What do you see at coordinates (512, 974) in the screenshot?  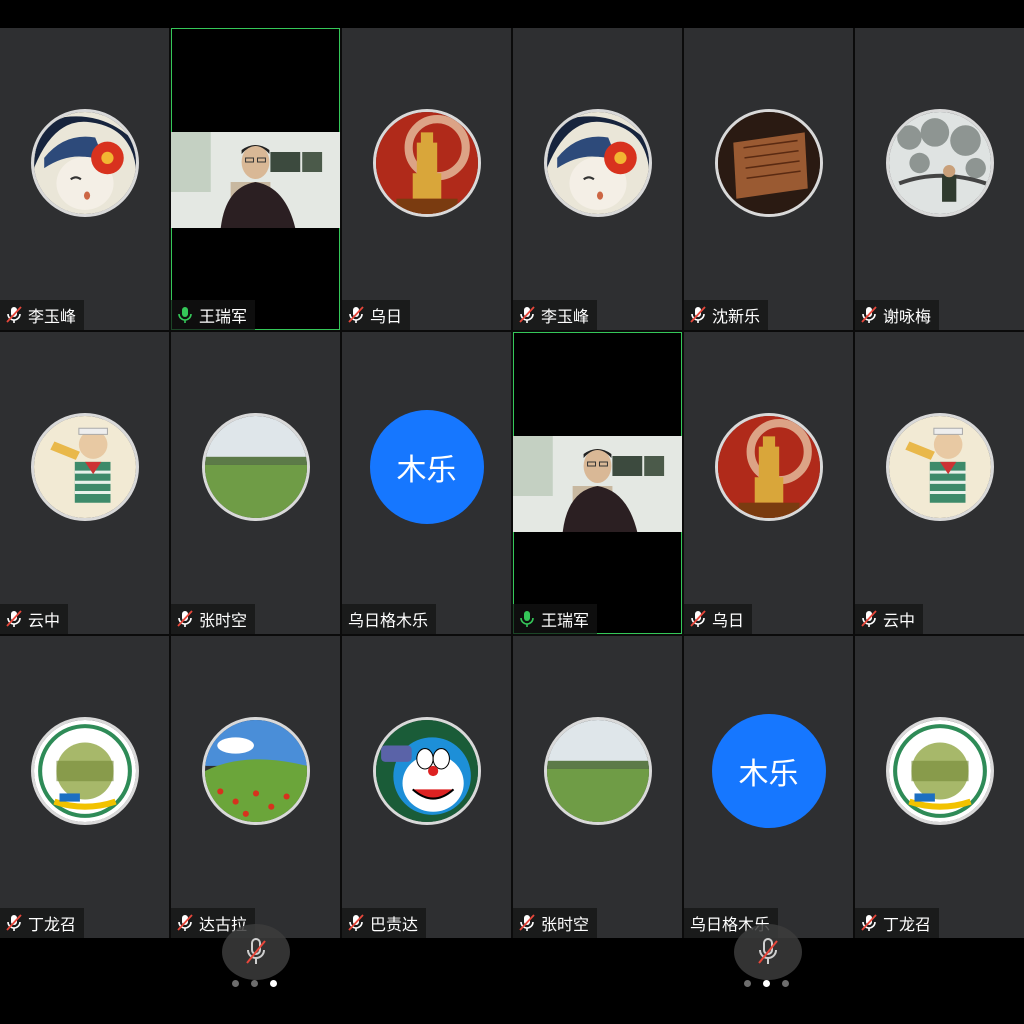 I see `bottom-bar` at bounding box center [512, 974].